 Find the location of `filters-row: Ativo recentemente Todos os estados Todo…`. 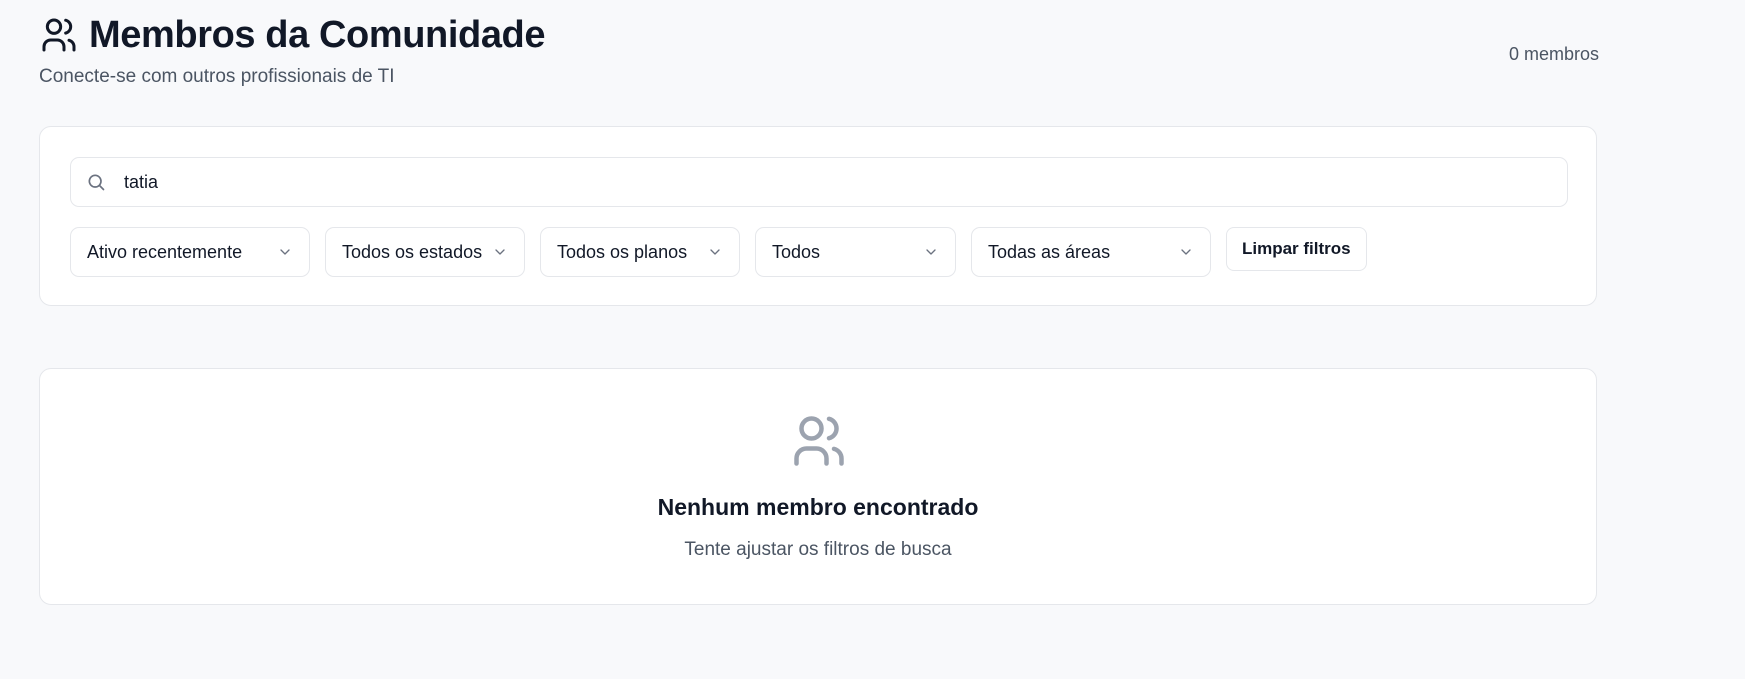

filters-row: Ativo recentemente Todos os estados Todo… is located at coordinates (718, 252).